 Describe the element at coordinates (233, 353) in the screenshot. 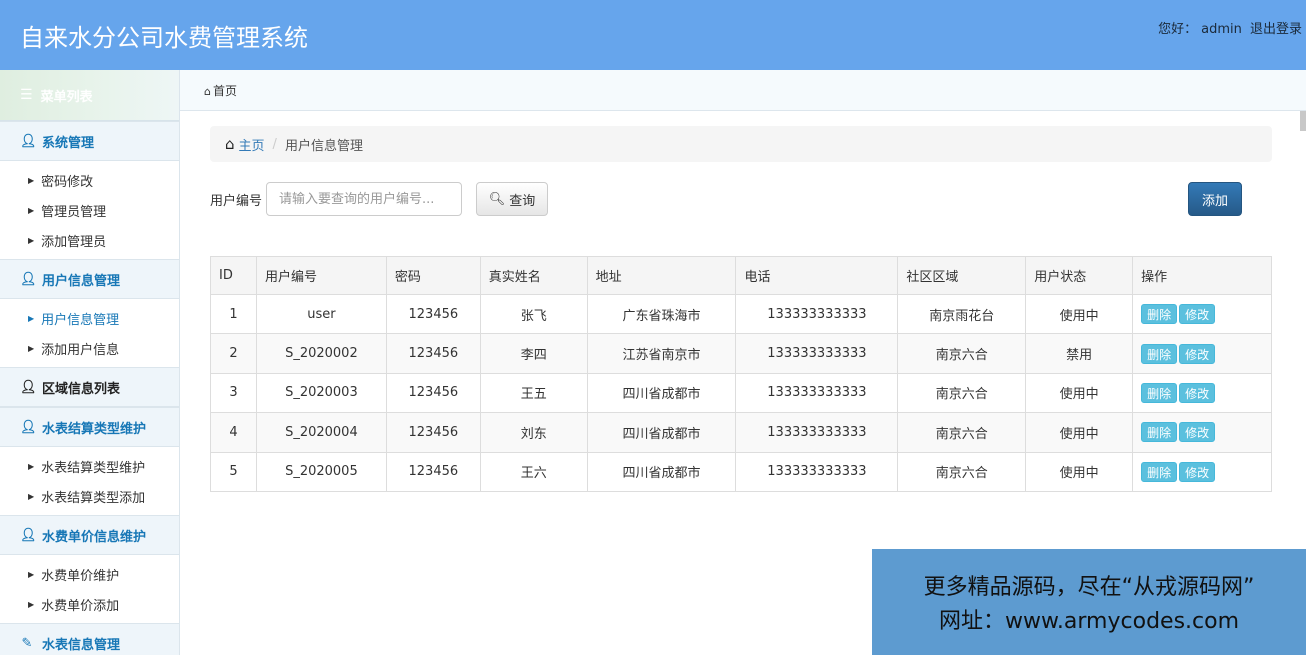

I see `cell-id: 2` at that location.